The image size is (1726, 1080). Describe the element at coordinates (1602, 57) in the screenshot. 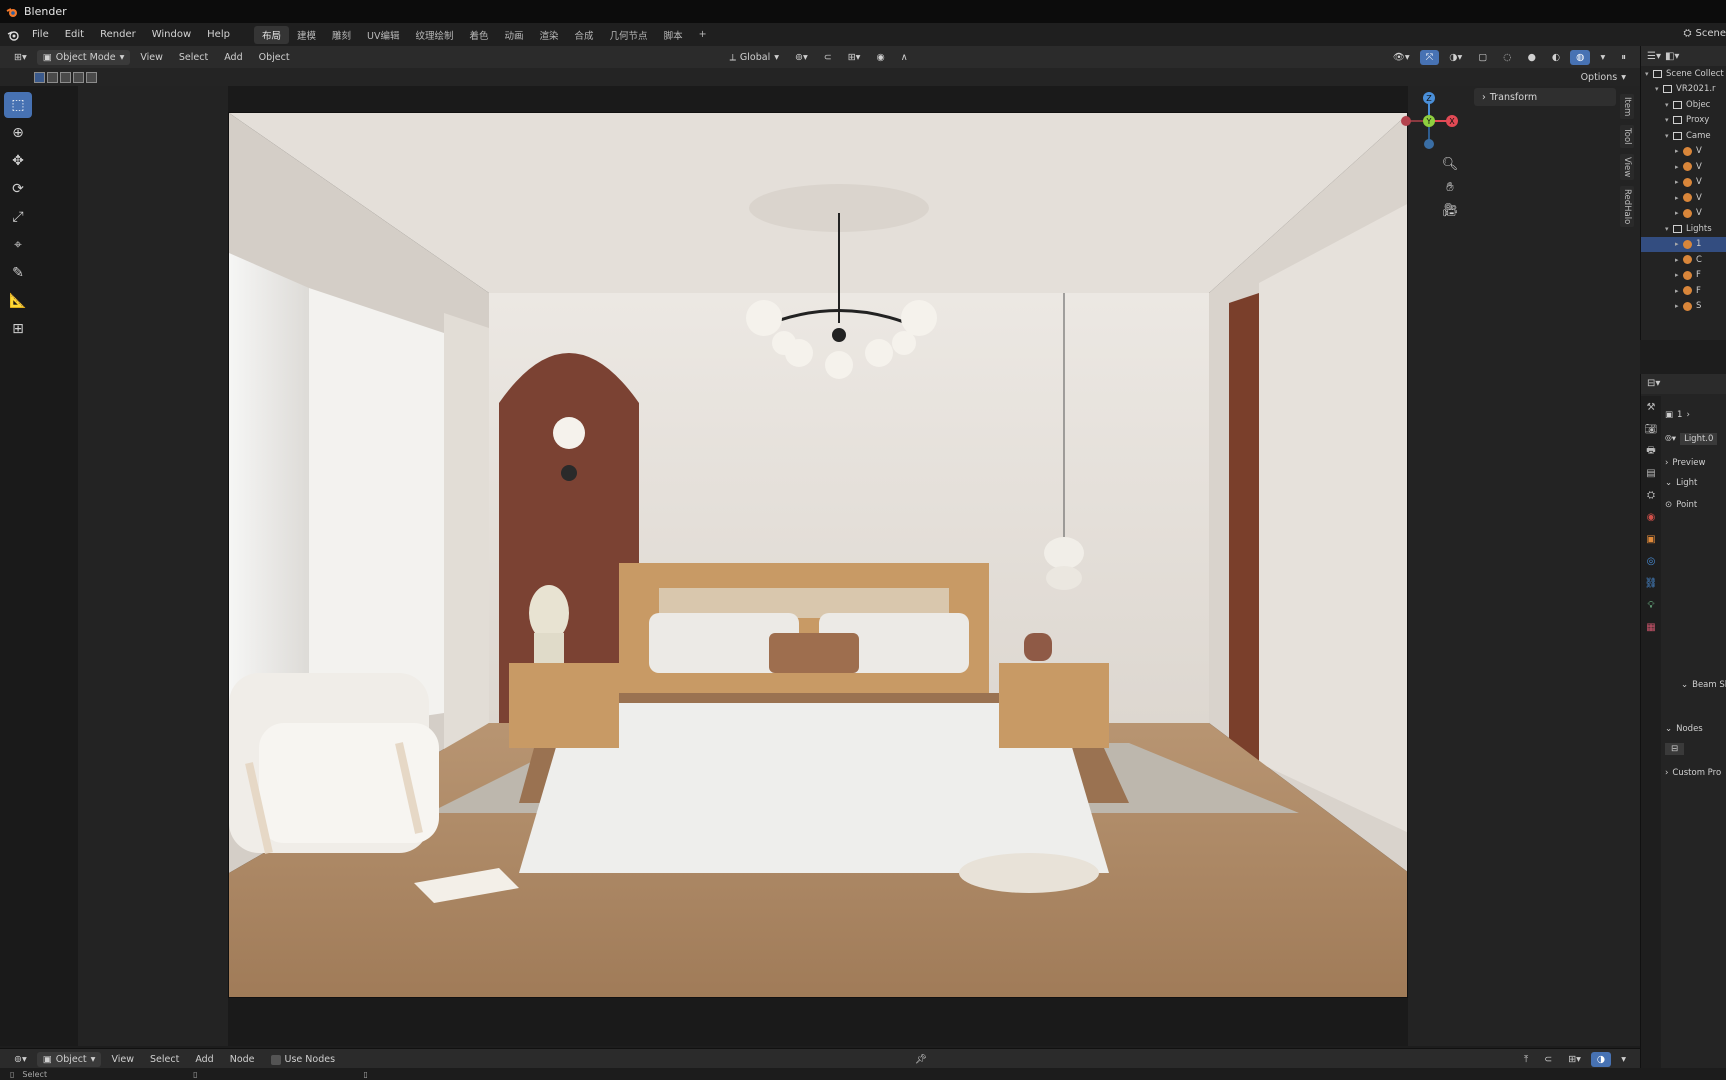

I see `shading-options-chevron-icon: ▾` at that location.